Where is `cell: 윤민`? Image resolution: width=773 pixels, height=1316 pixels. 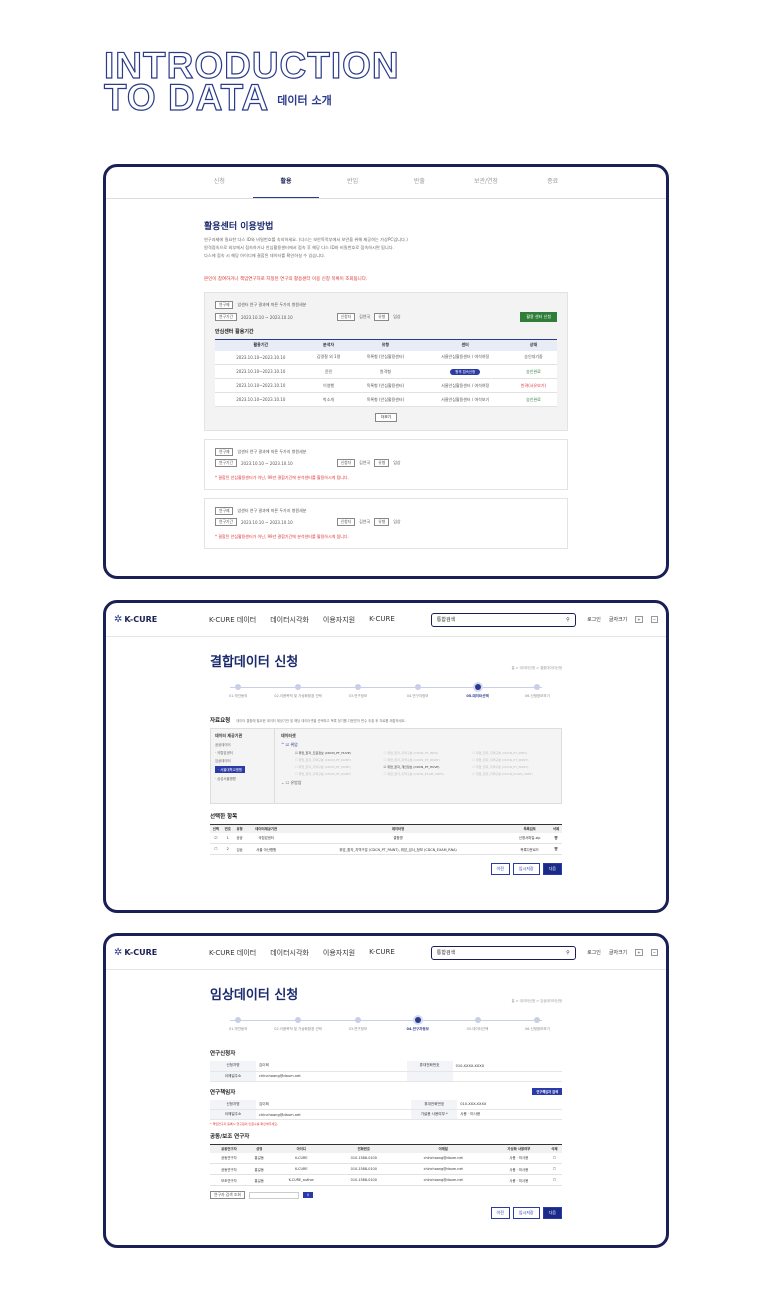 cell: 윤민 is located at coordinates (328, 371).